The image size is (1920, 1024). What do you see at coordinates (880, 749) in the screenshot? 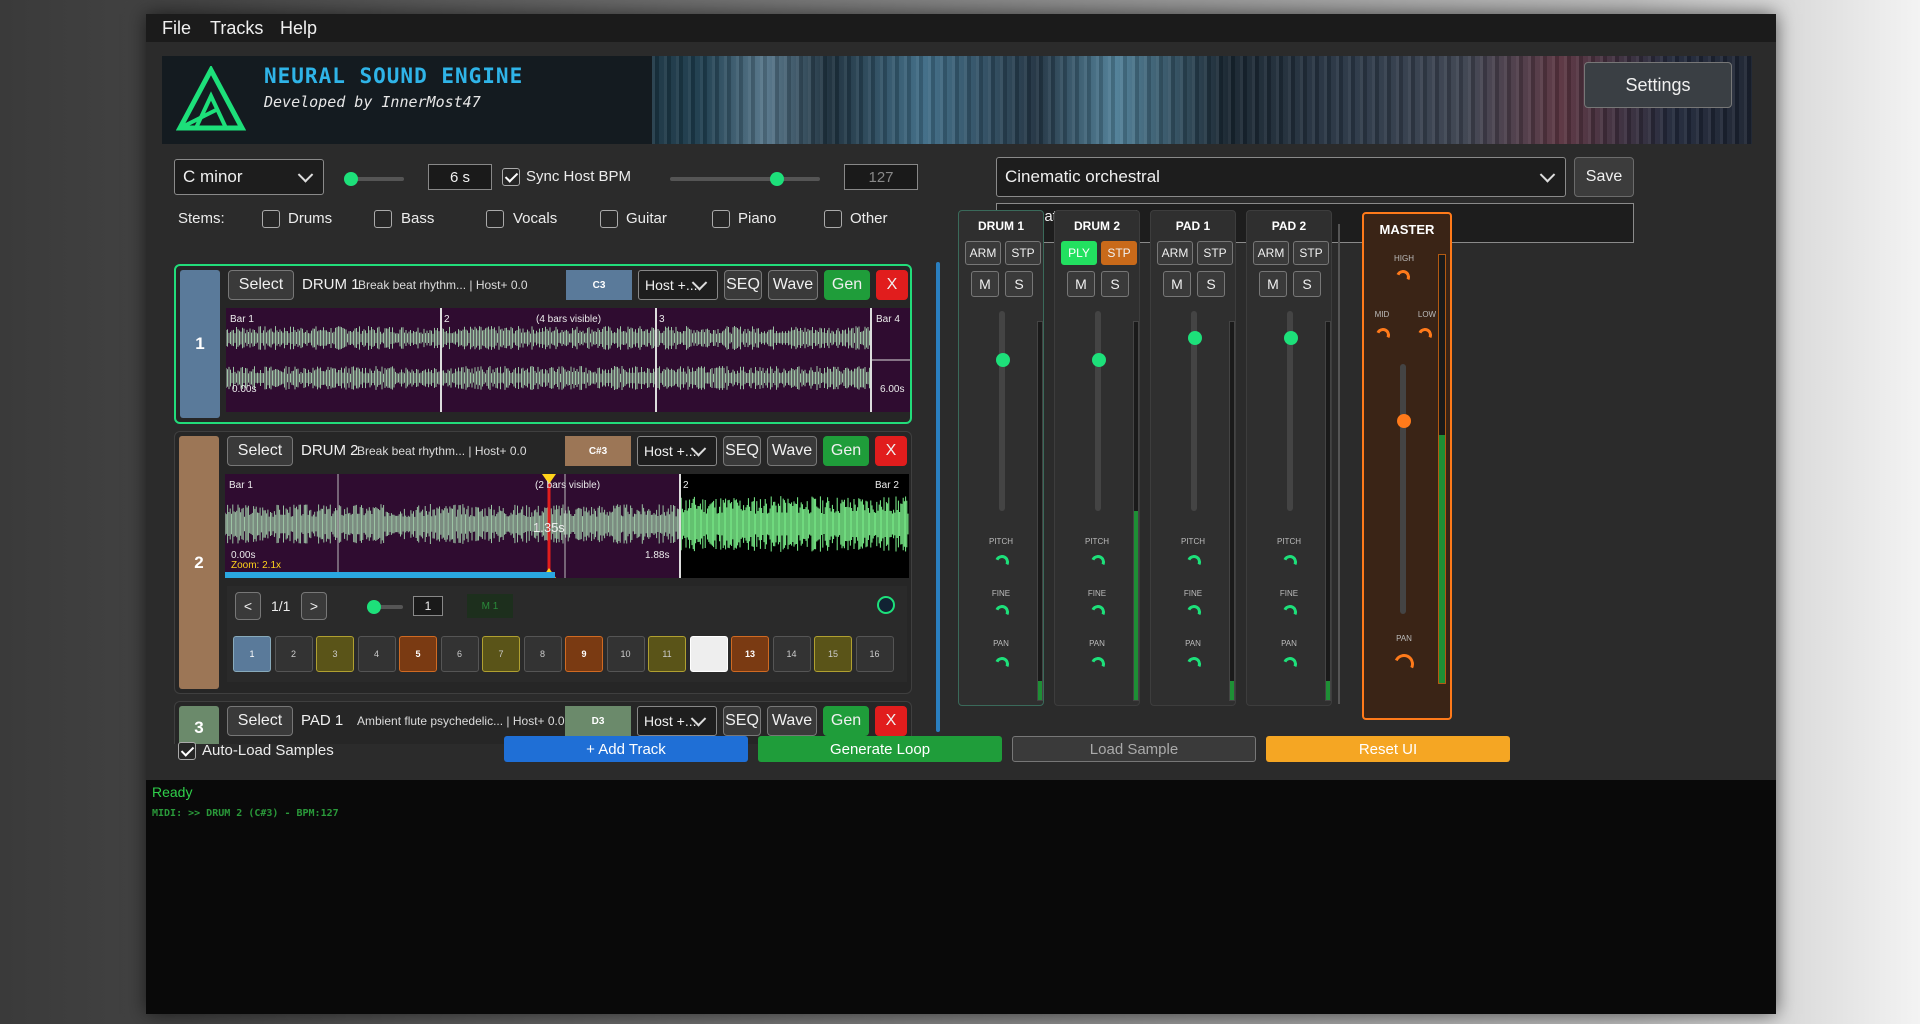
I see `generate-loop-button: Generate Loop` at bounding box center [880, 749].